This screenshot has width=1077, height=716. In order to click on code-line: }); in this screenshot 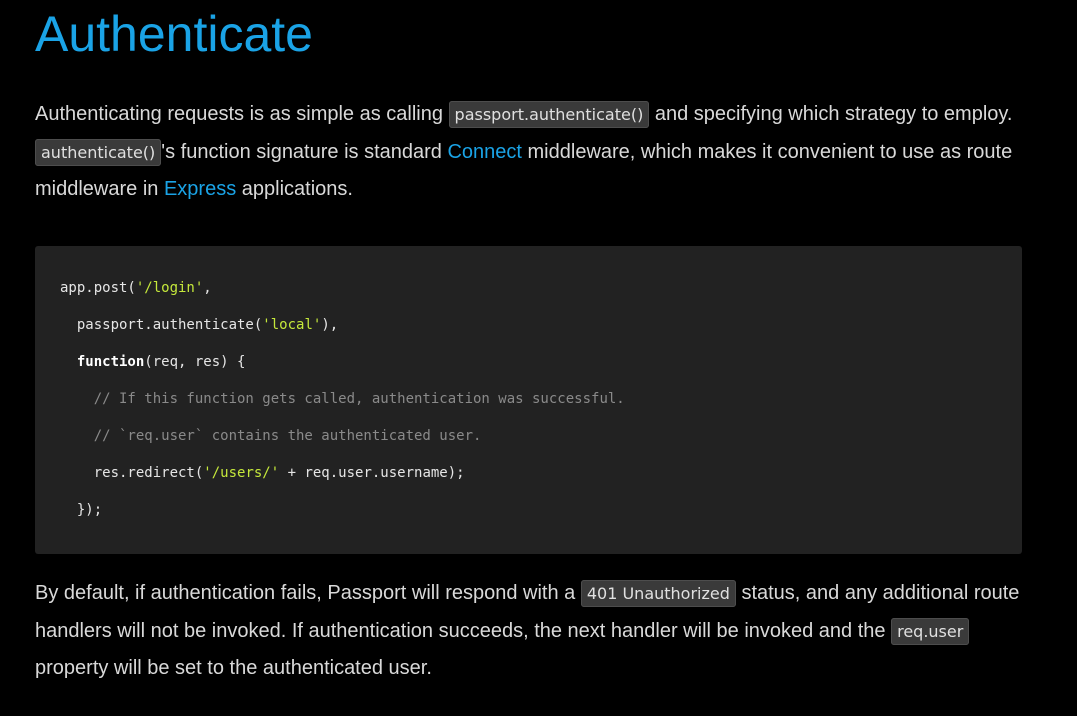, I will do `click(81, 510)`.